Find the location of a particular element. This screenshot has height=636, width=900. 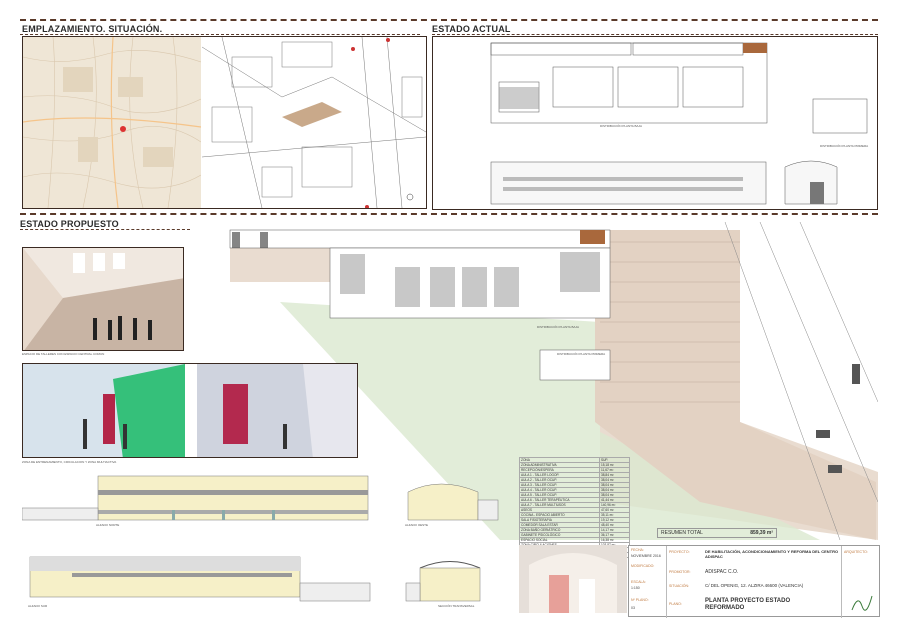

summary-label: RESUMEN TOTAL is located at coordinates (682, 533).